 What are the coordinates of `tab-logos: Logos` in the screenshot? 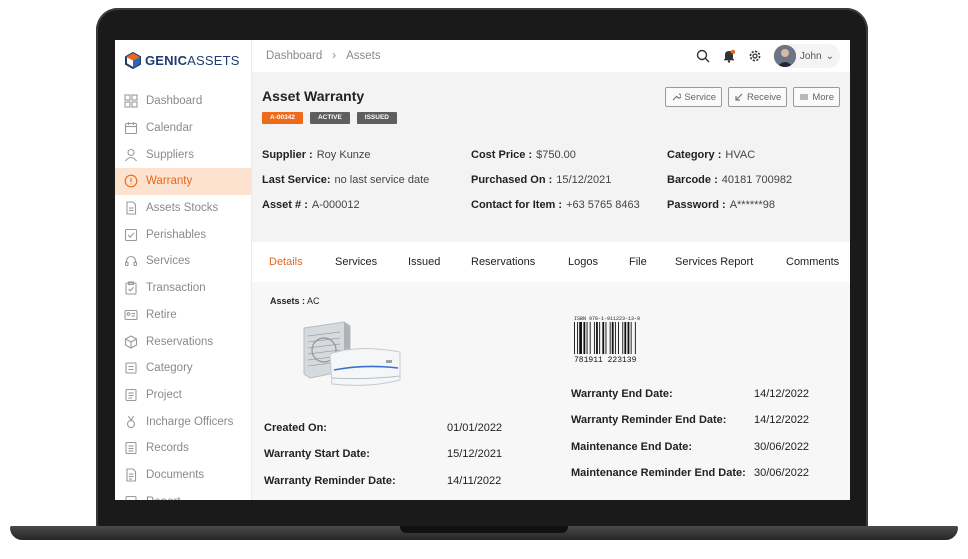 It's located at (583, 262).